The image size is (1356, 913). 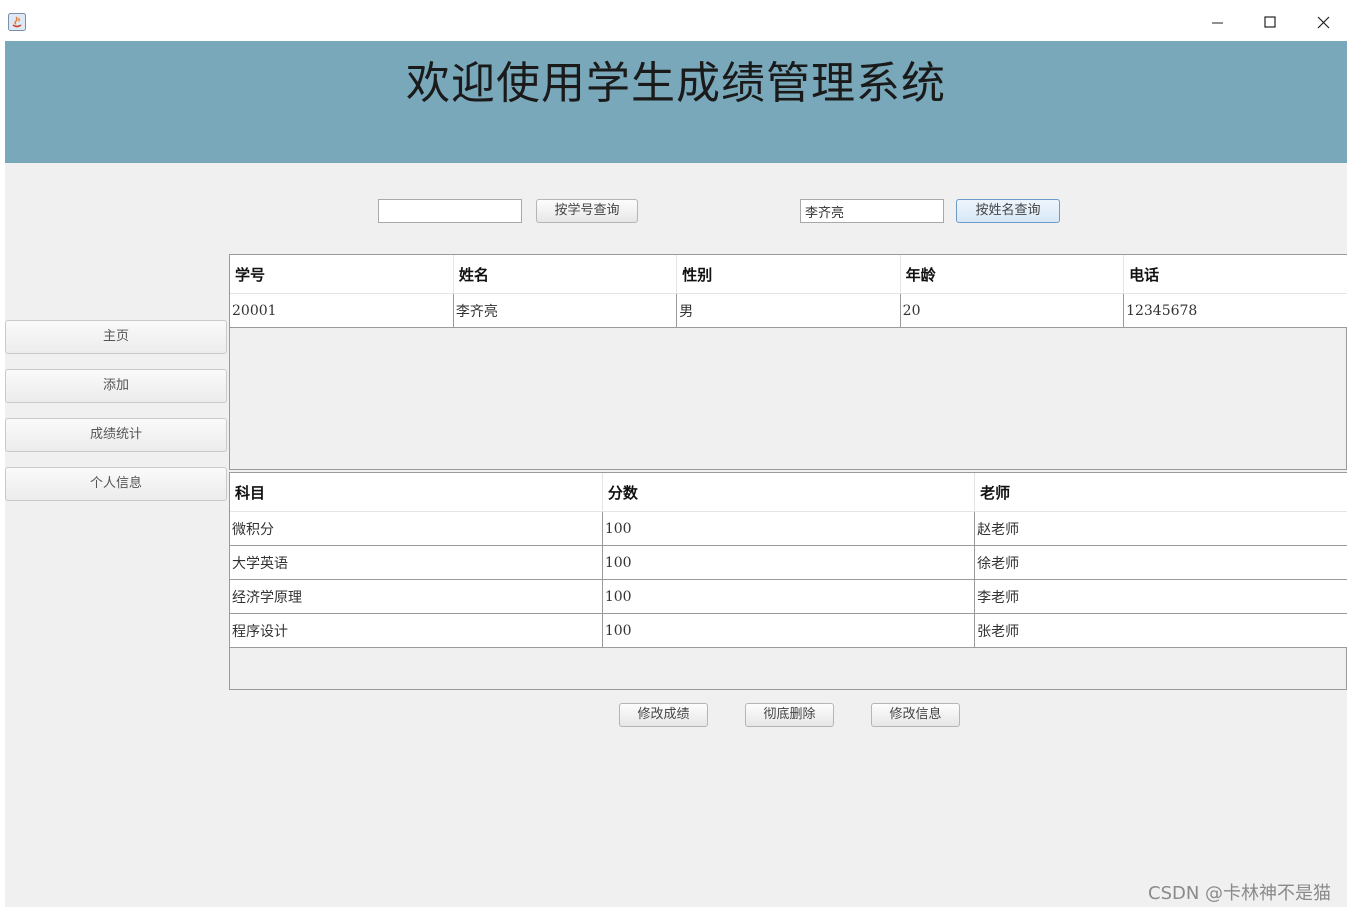 I want to click on close-button, so click(x=1323, y=22).